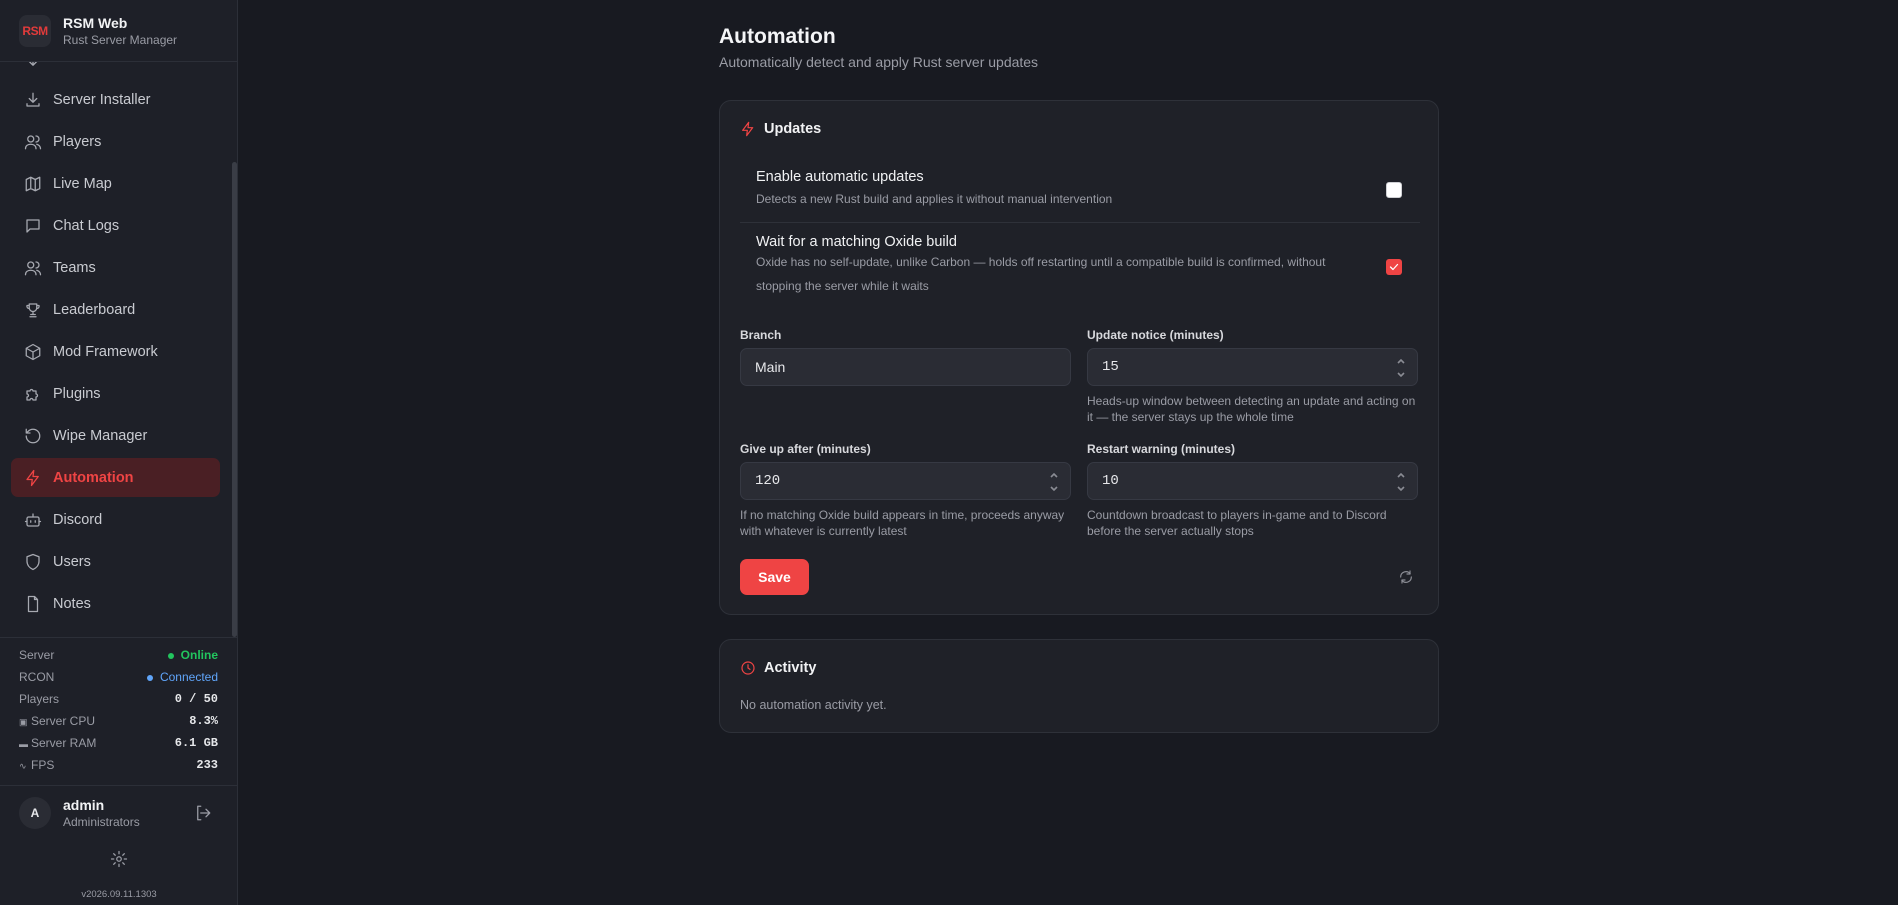 The height and width of the screenshot is (905, 1898). Describe the element at coordinates (115, 141) in the screenshot. I see `sidebar-item-players: Players` at that location.